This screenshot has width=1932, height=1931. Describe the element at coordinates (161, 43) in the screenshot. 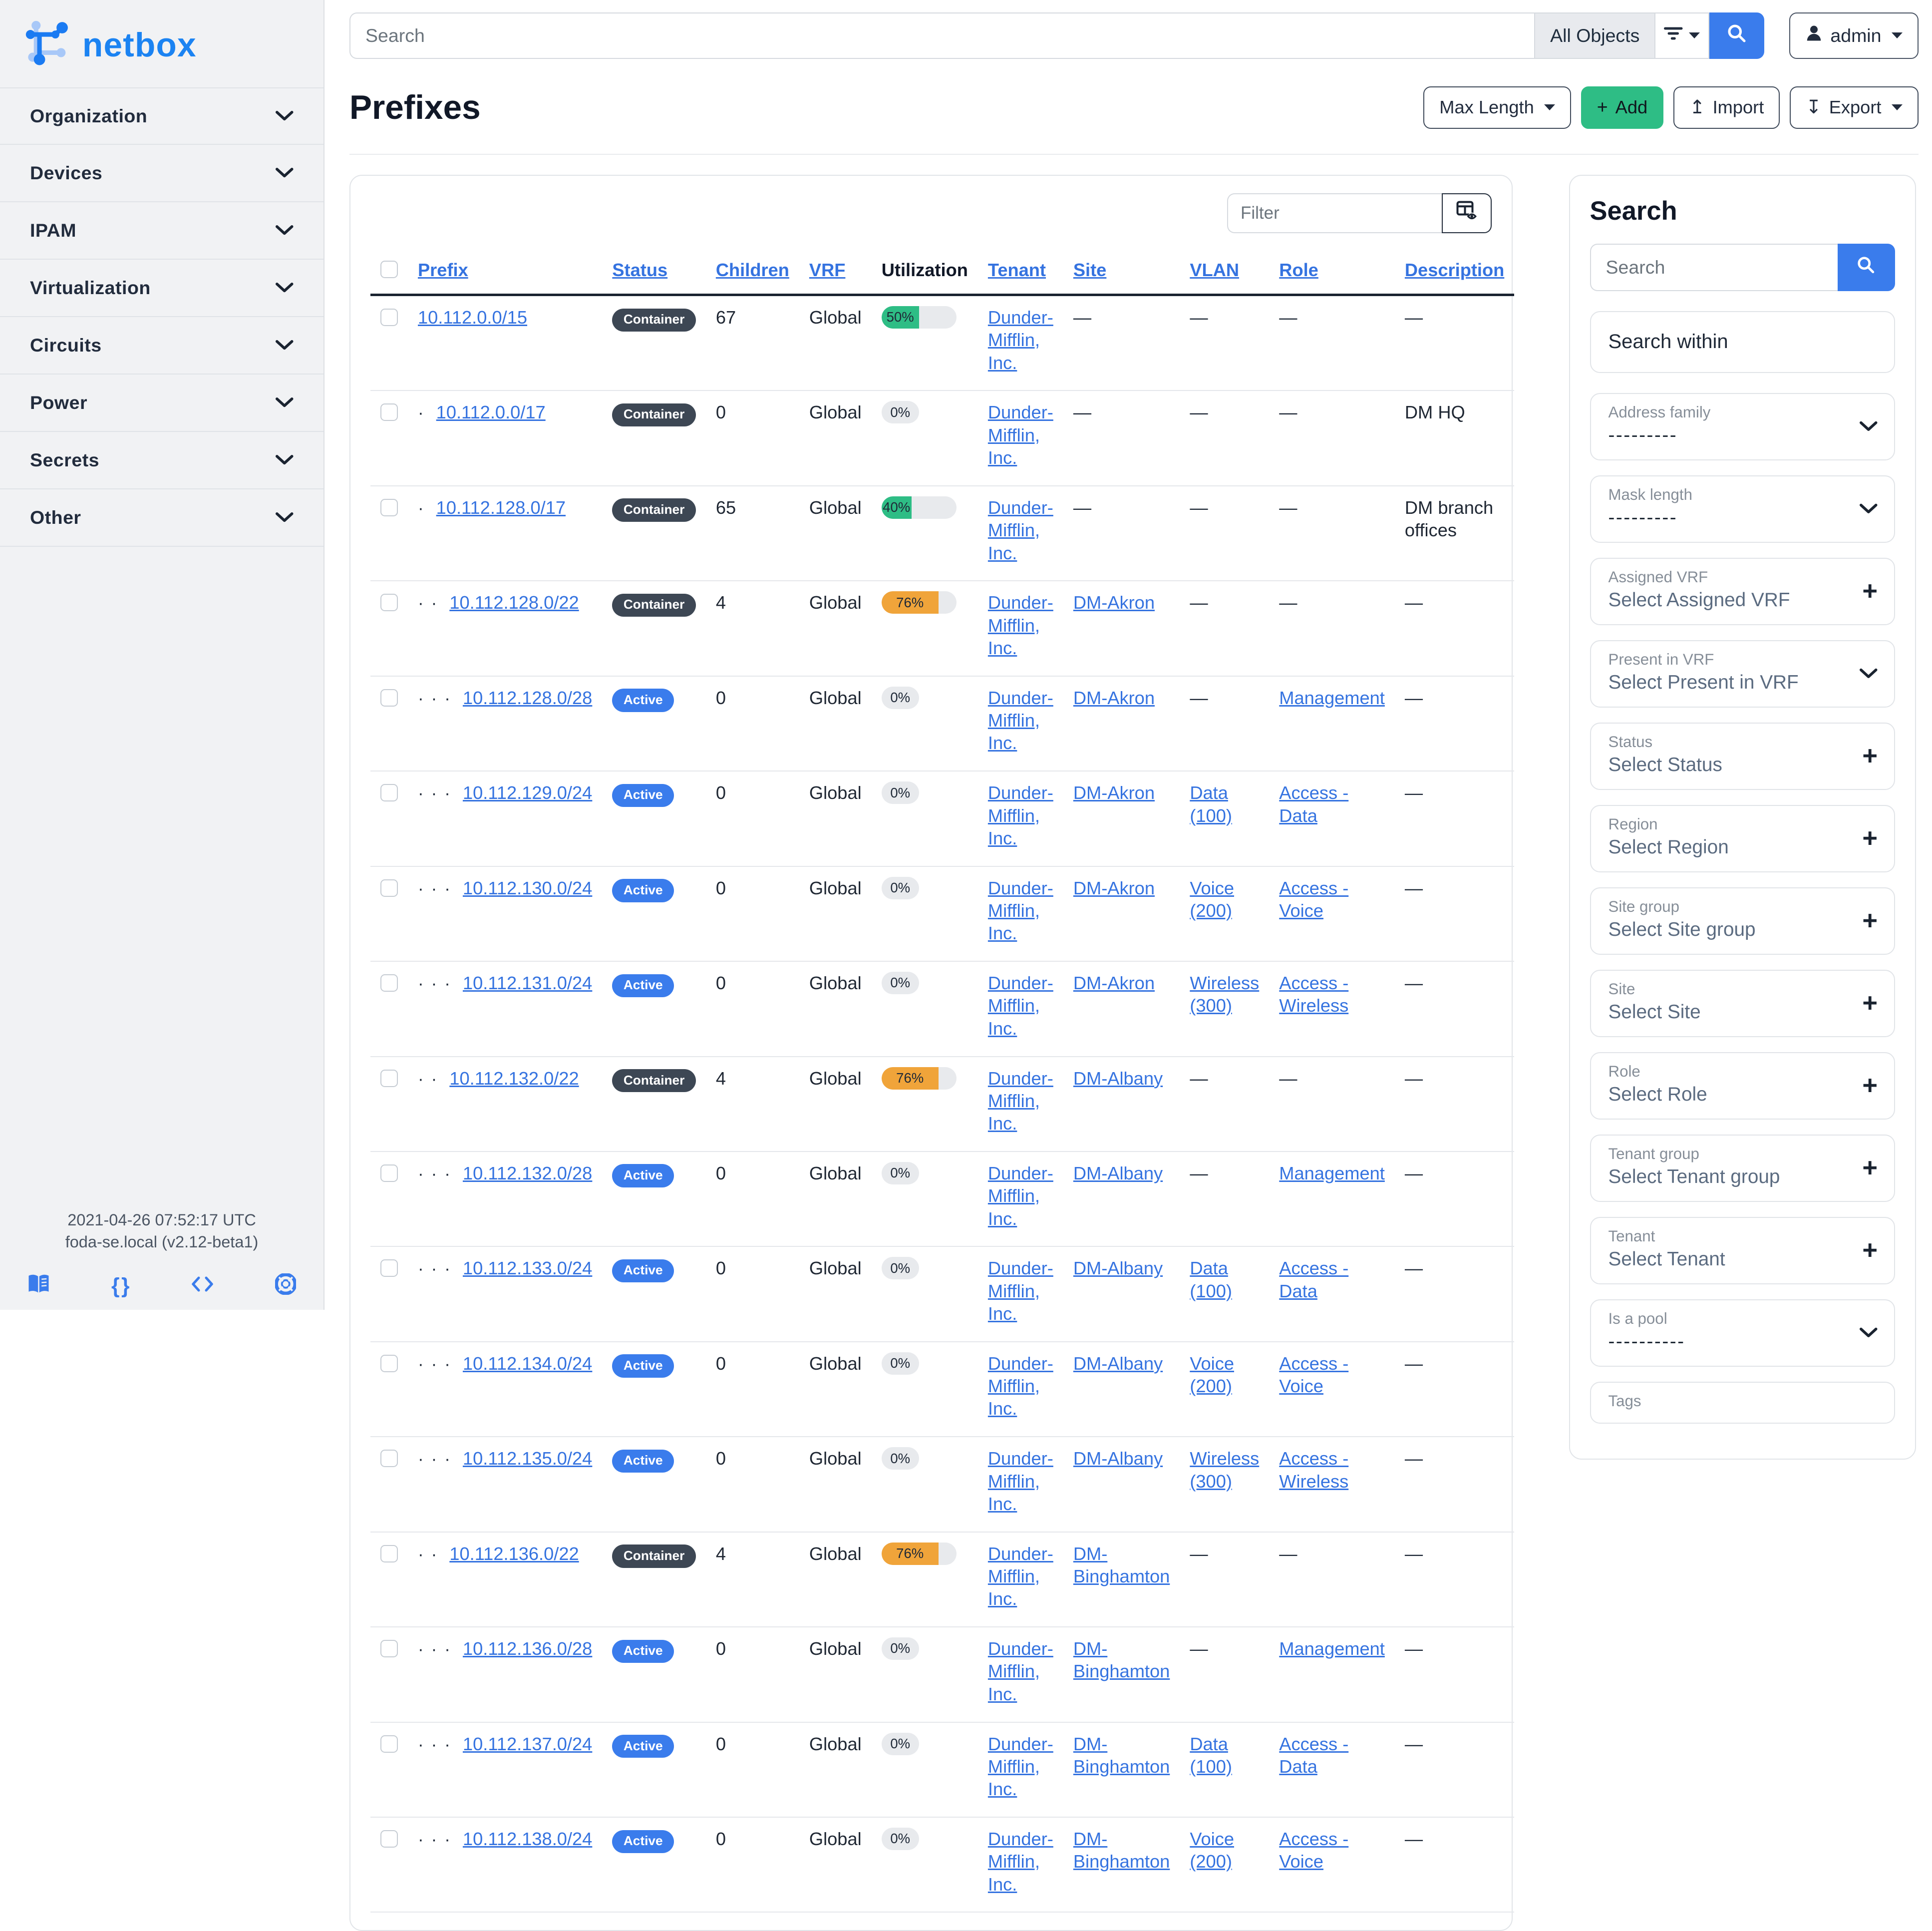

I see `netbox-logo: netbox` at that location.